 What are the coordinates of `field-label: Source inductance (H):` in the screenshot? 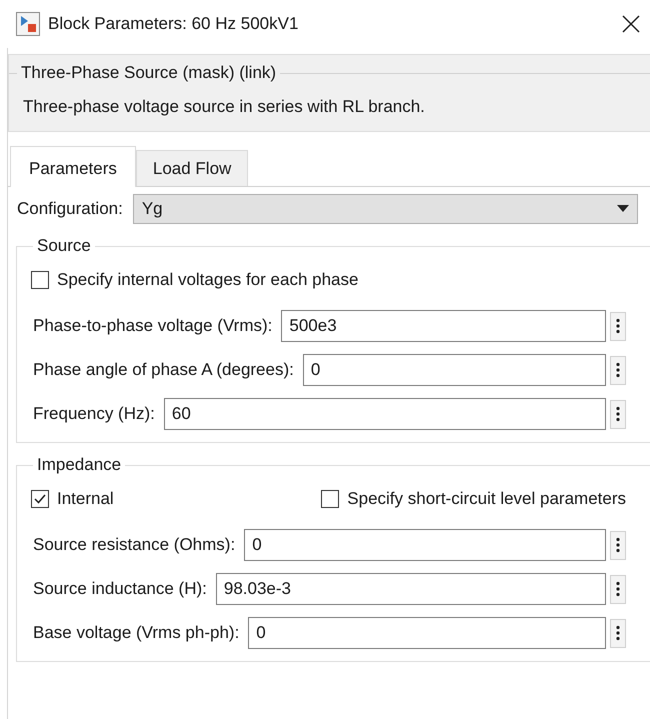 It's located at (120, 589).